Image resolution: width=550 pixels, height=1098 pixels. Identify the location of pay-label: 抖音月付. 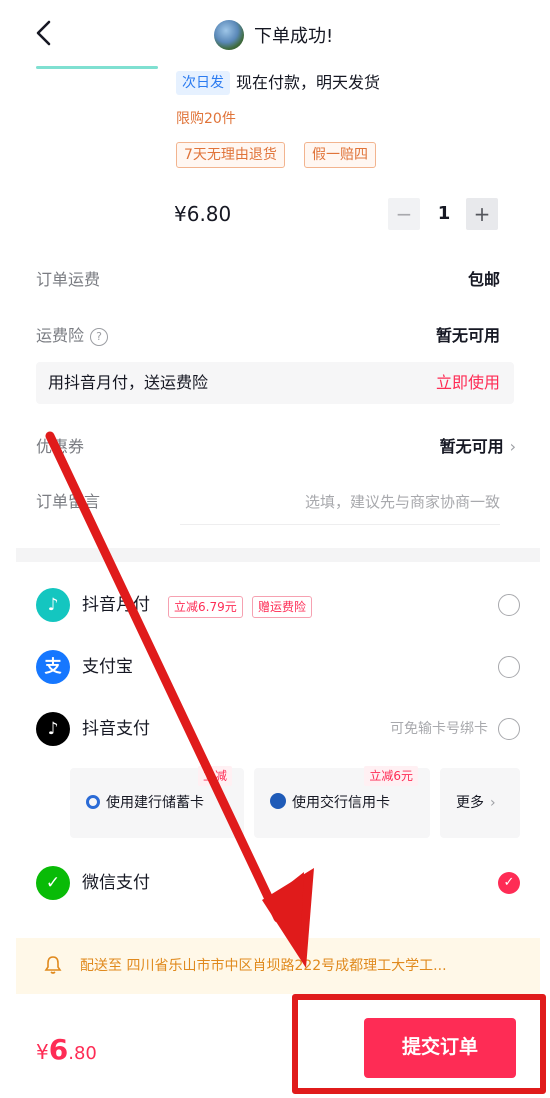
(116, 605).